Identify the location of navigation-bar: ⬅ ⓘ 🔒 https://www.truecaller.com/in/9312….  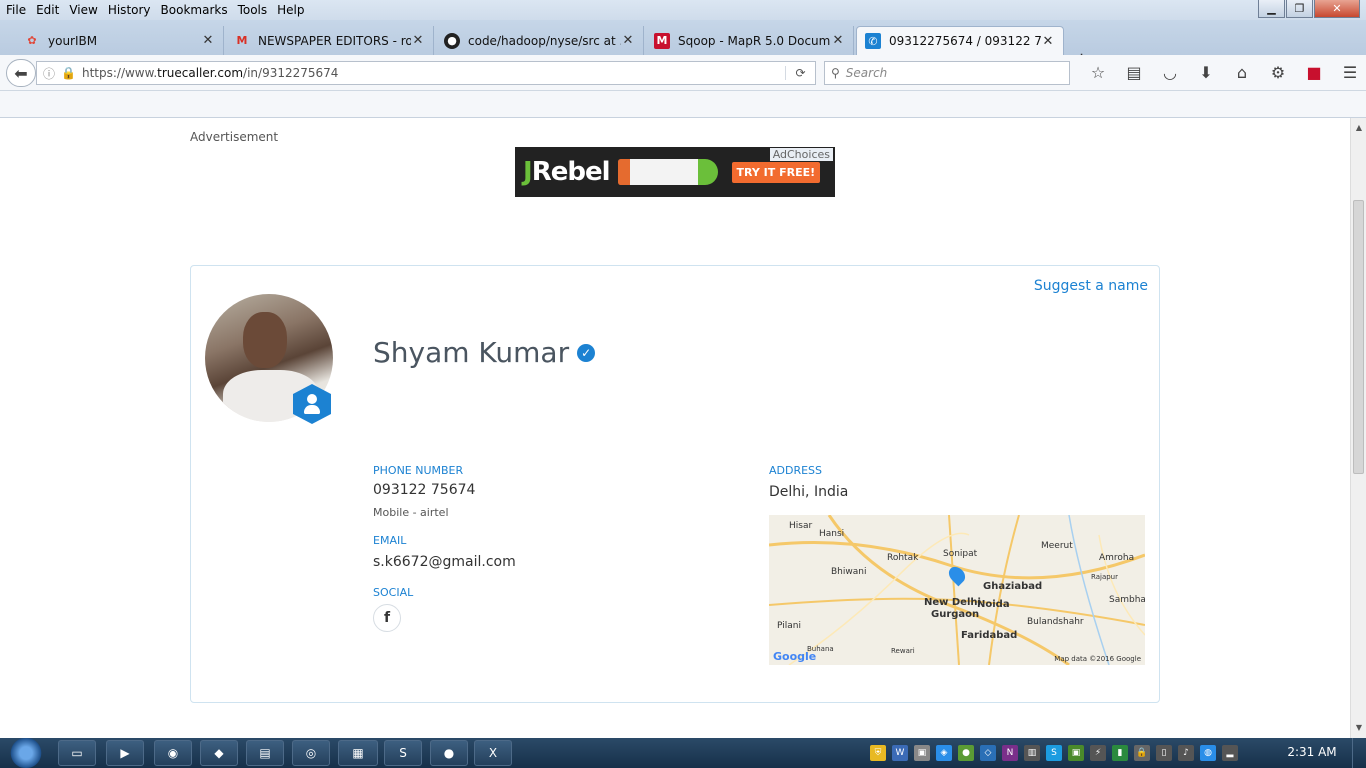
(683, 73).